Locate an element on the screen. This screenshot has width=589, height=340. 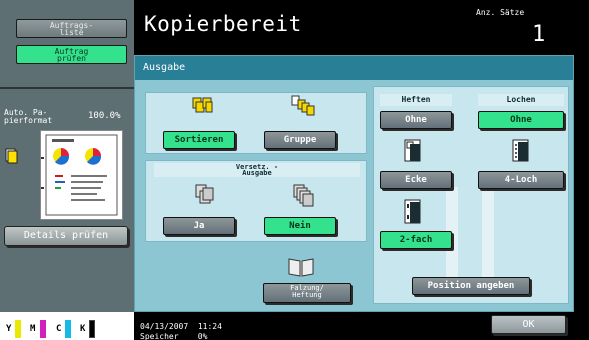
offset-no-button: Nein is located at coordinates (300, 226).